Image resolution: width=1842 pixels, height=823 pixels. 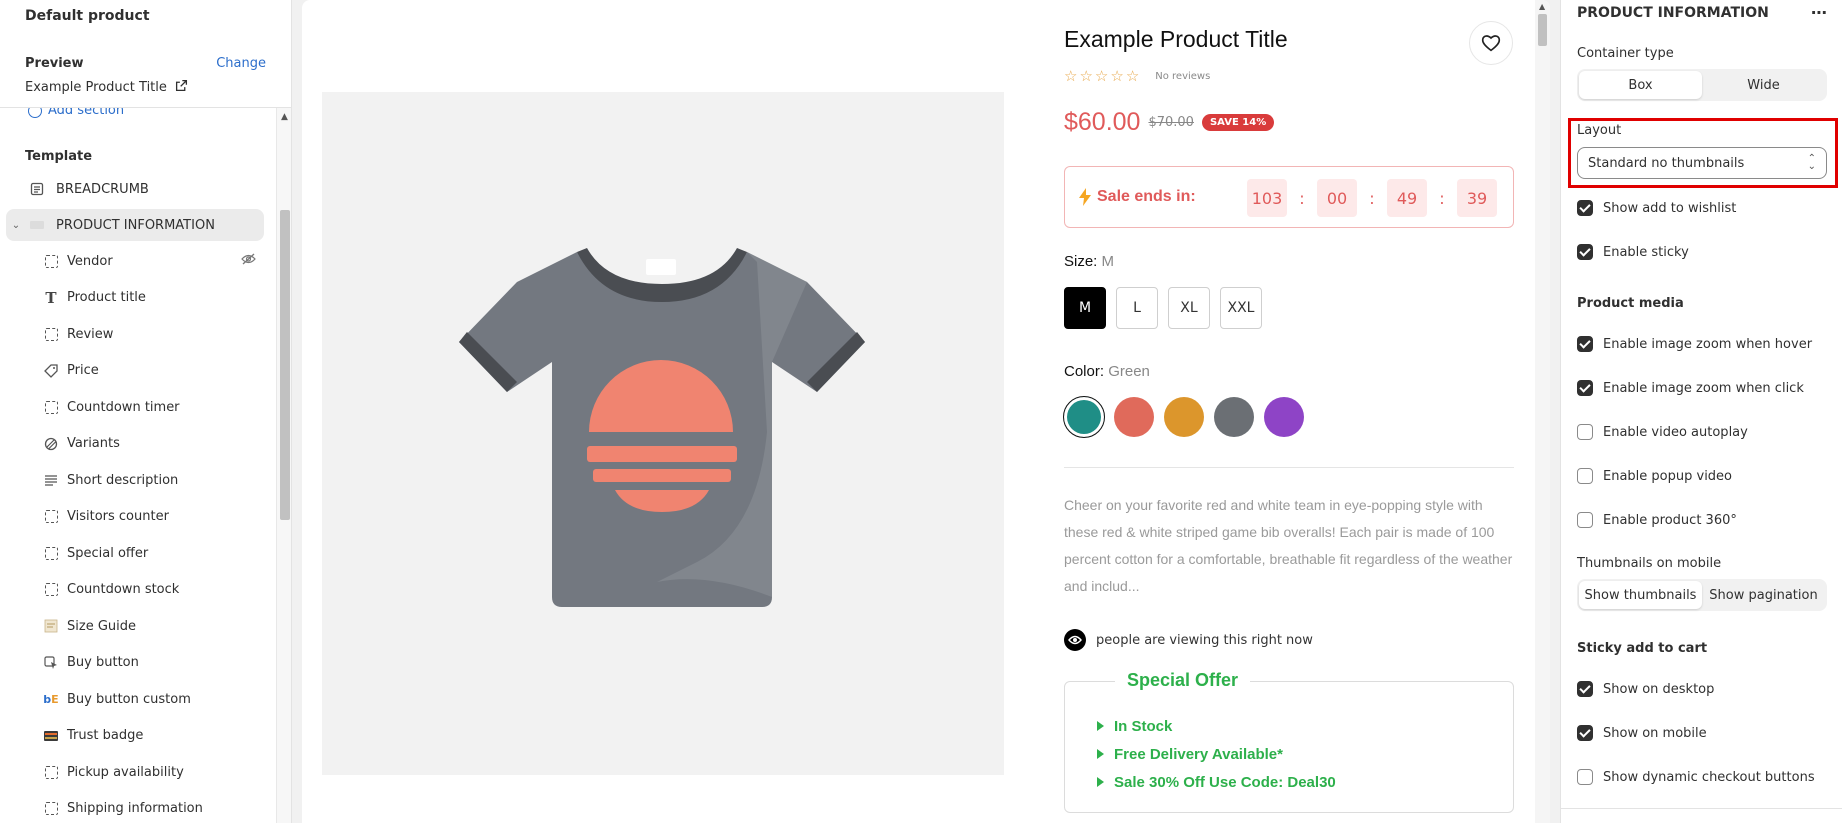 What do you see at coordinates (135, 553) in the screenshot?
I see `block-item: Special offer` at bounding box center [135, 553].